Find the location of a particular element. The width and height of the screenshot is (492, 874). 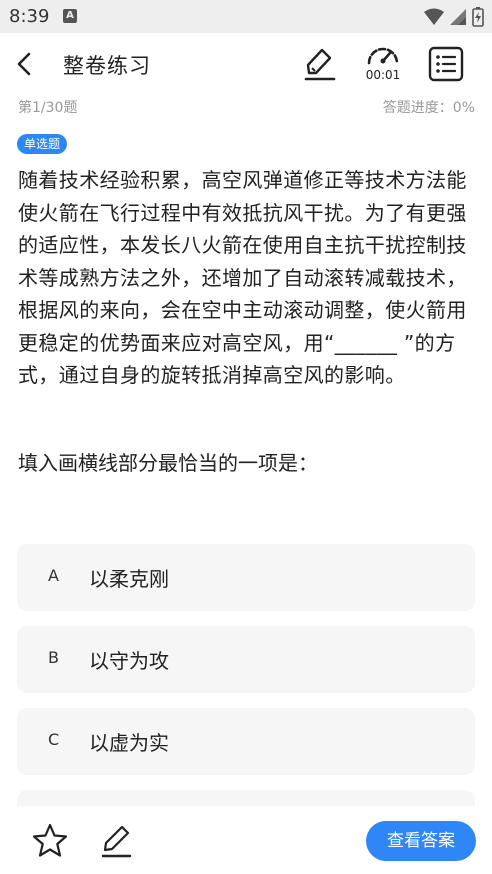

notification-icon: A is located at coordinates (70, 16).